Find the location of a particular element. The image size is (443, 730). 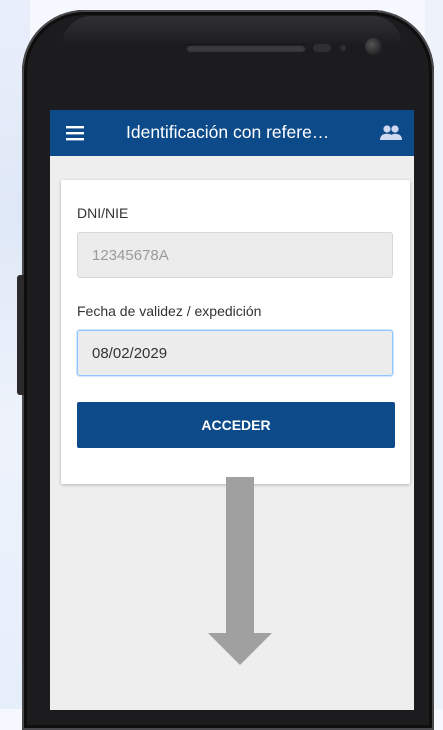

speaker-grille is located at coordinates (246, 48).